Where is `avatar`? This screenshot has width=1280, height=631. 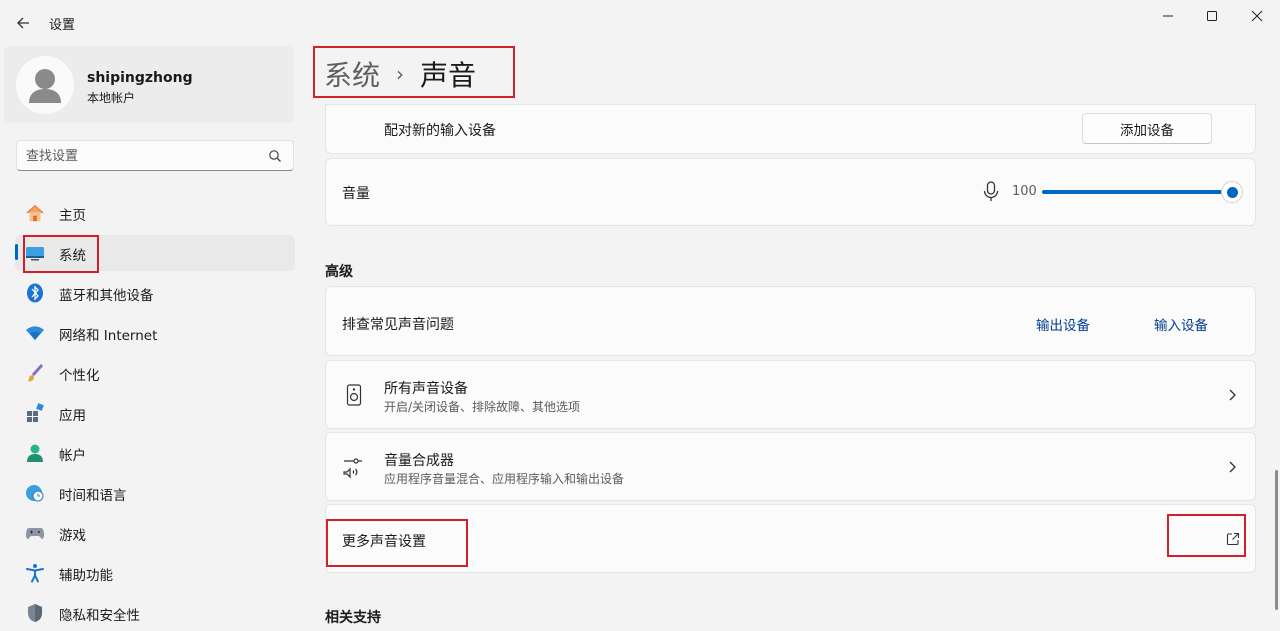
avatar is located at coordinates (45, 85).